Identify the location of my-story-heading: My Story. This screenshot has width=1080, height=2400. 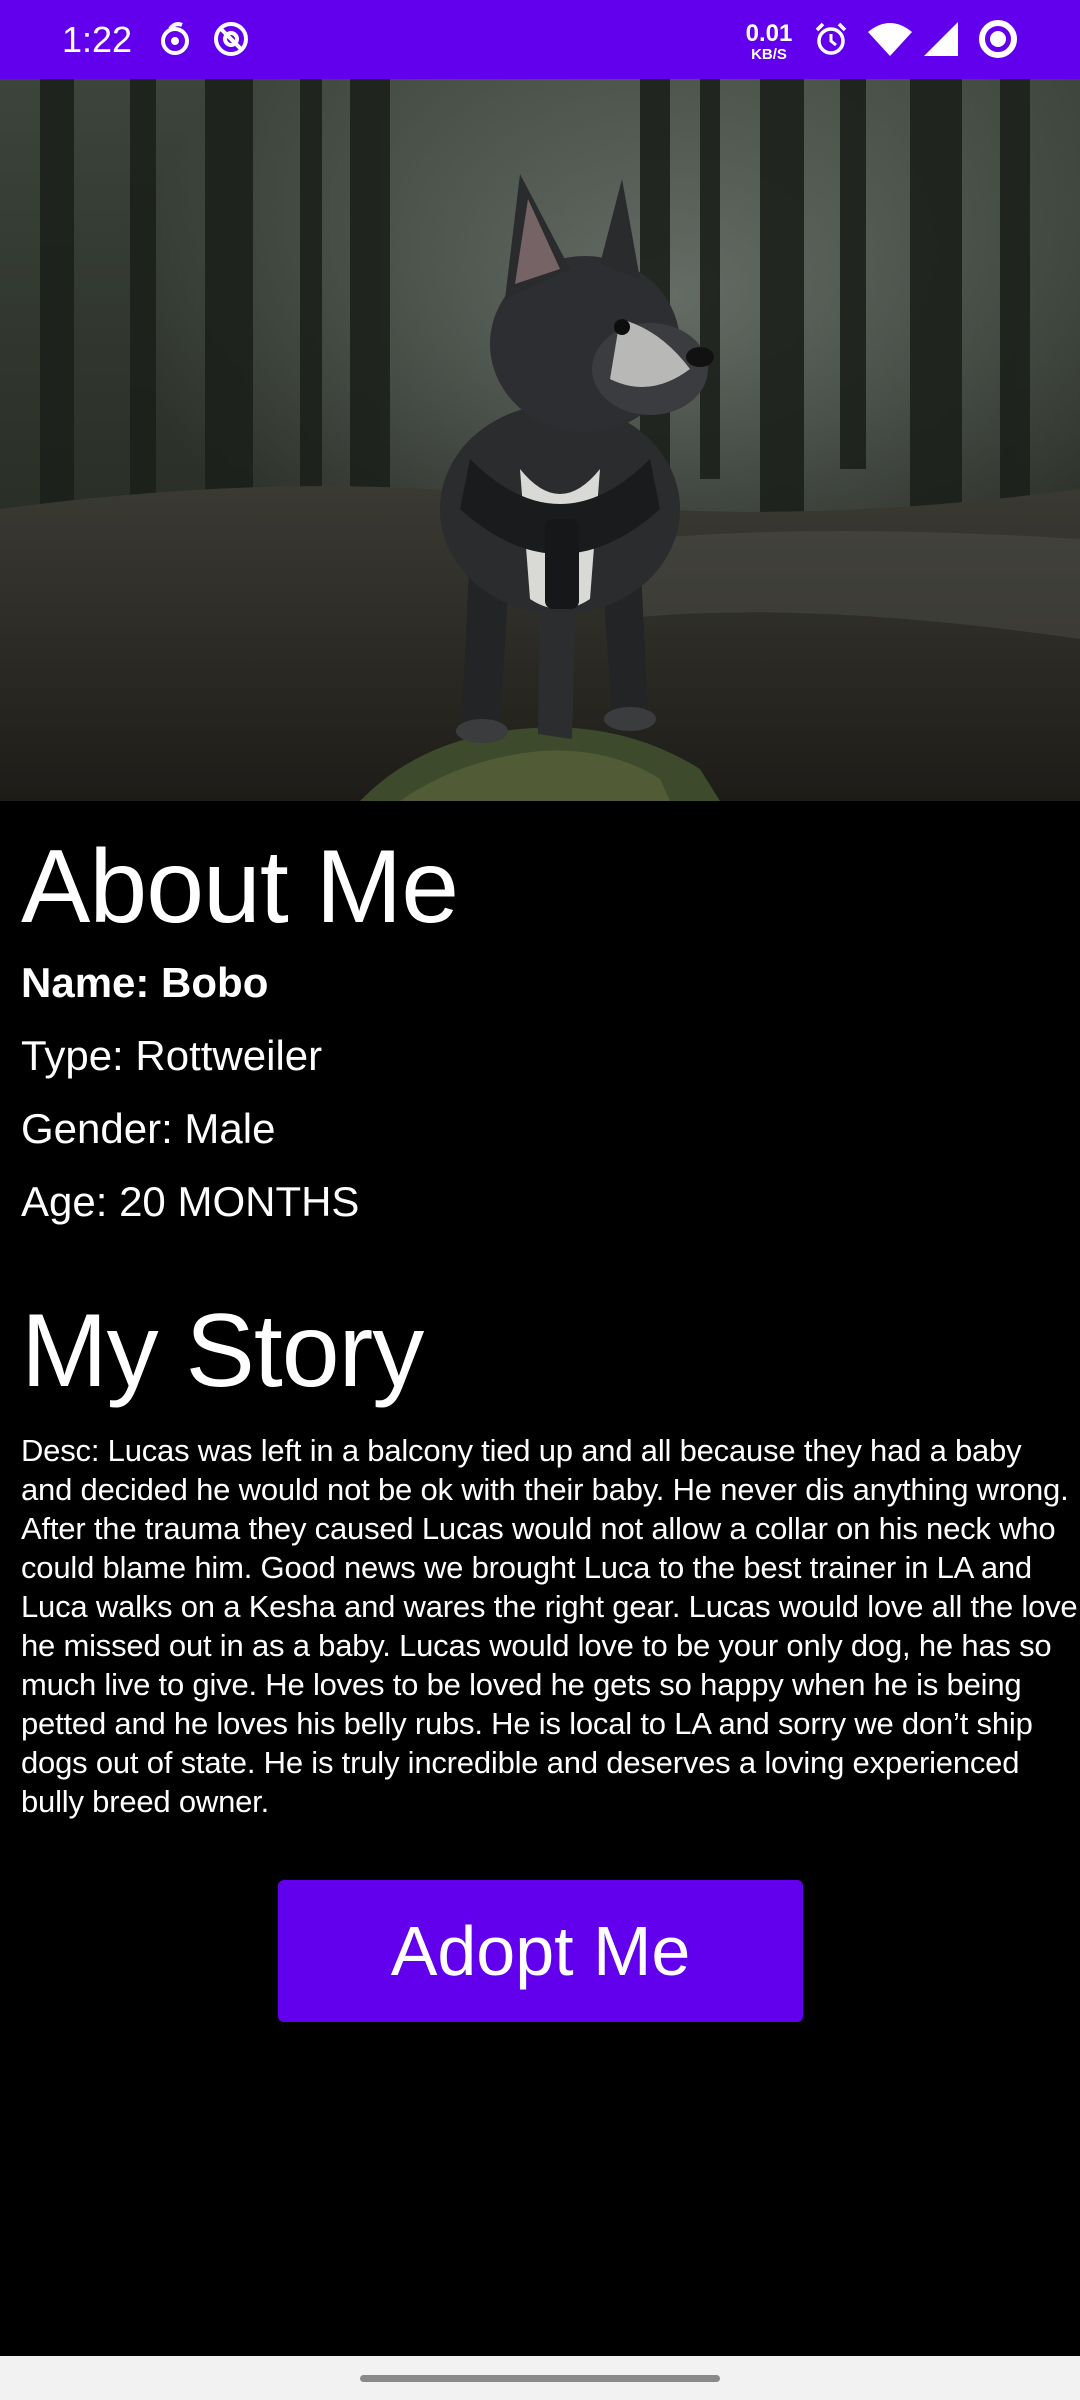
(222, 1351).